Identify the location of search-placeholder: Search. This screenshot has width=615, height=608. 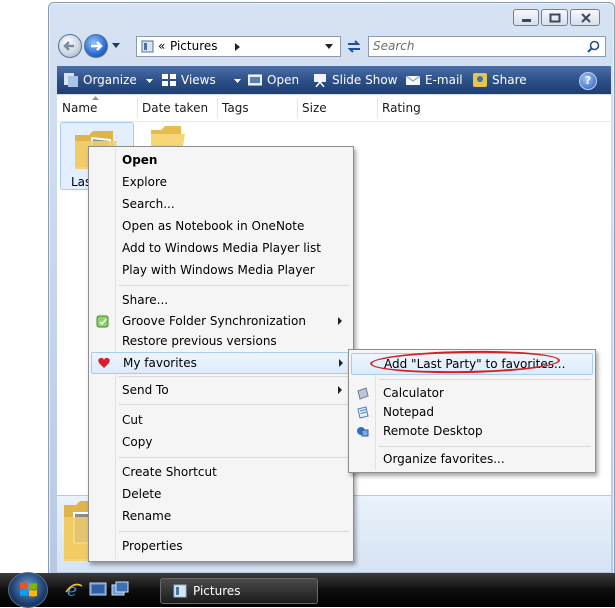
(394, 46).